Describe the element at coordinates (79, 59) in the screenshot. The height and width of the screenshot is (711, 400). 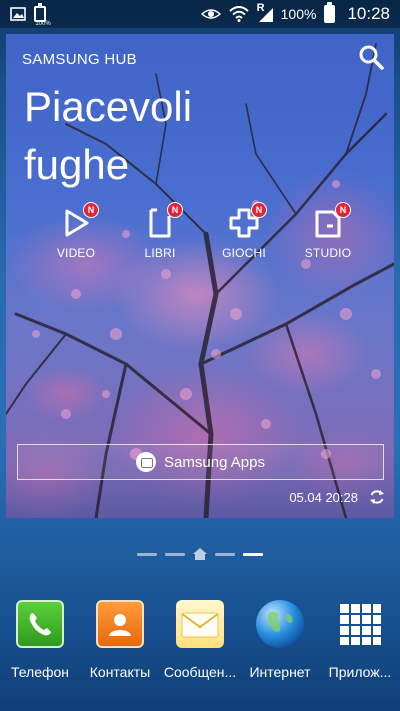
I see `hub-title: SAMSUNG HUB` at that location.